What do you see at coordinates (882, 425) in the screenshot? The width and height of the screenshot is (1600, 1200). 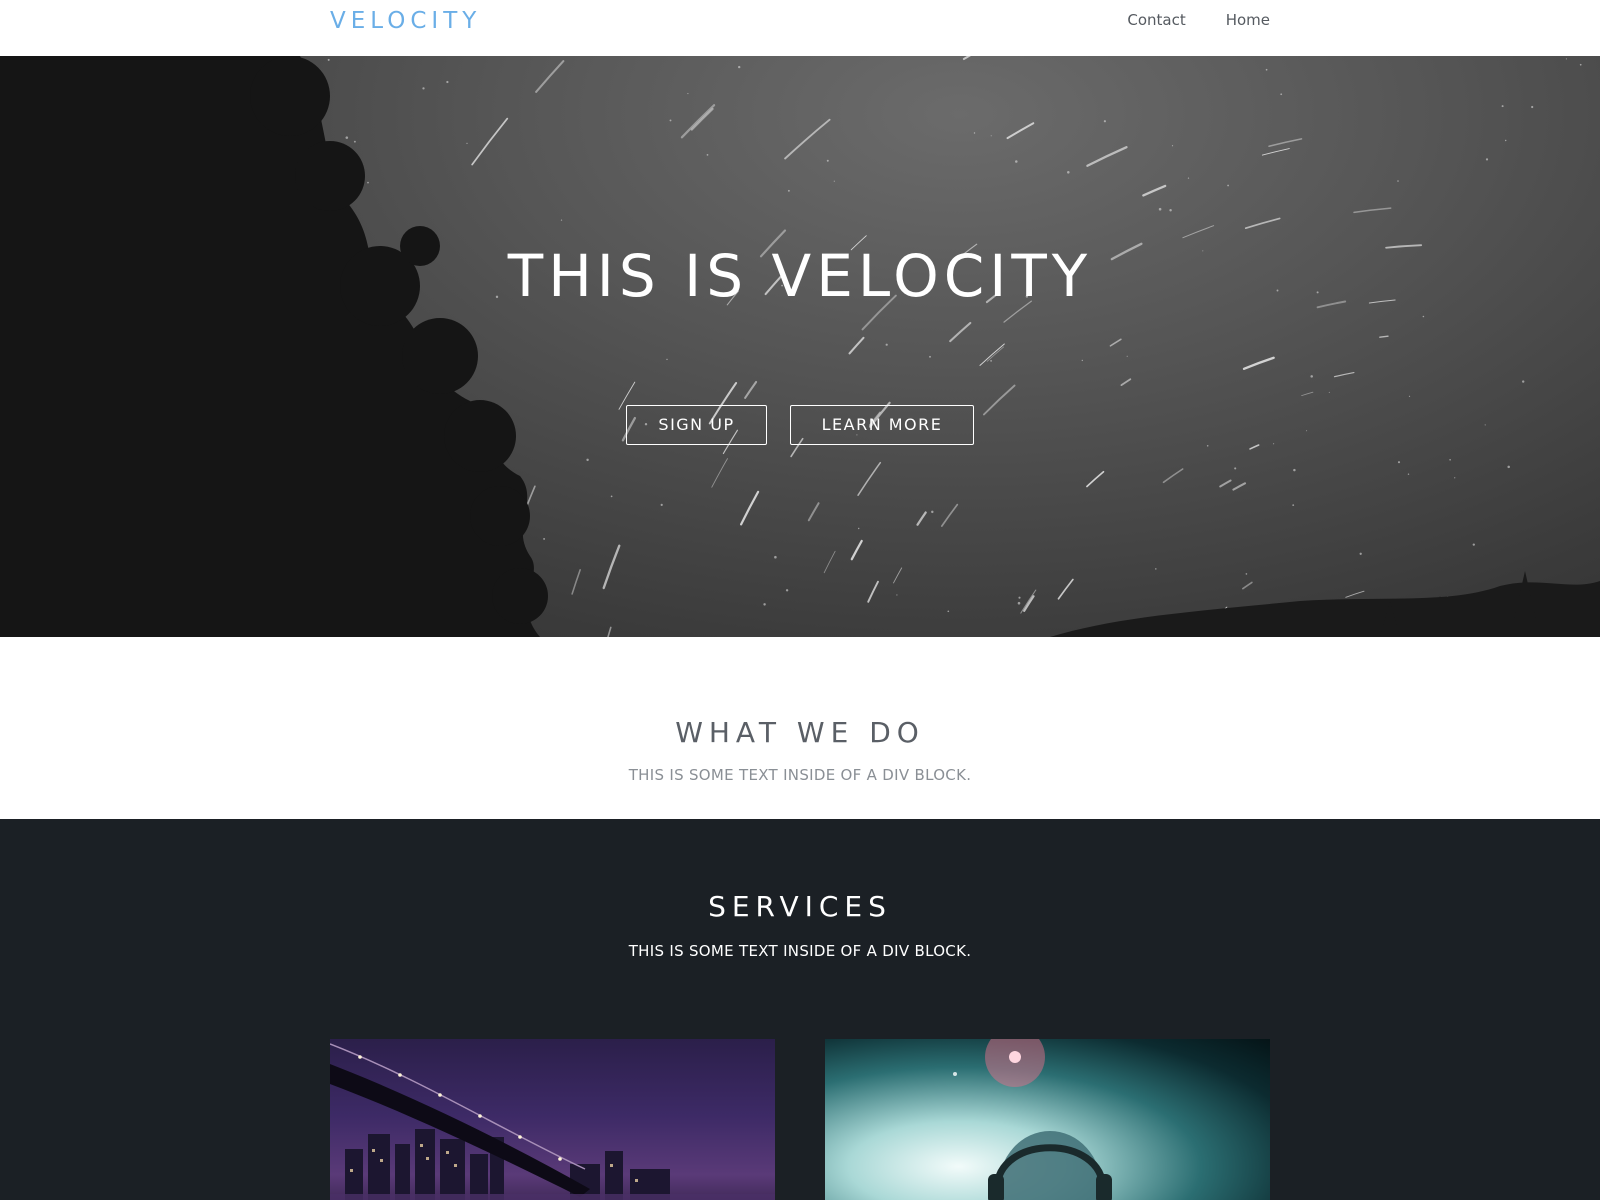 I see `learn-more-button: LEARN MORE` at bounding box center [882, 425].